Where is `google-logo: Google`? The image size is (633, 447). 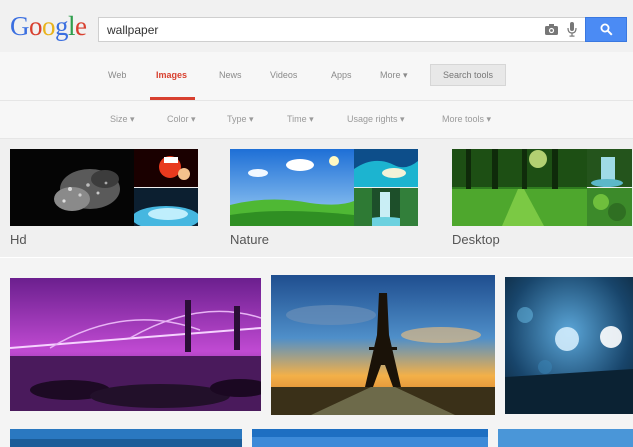
google-logo: Google is located at coordinates (48, 26).